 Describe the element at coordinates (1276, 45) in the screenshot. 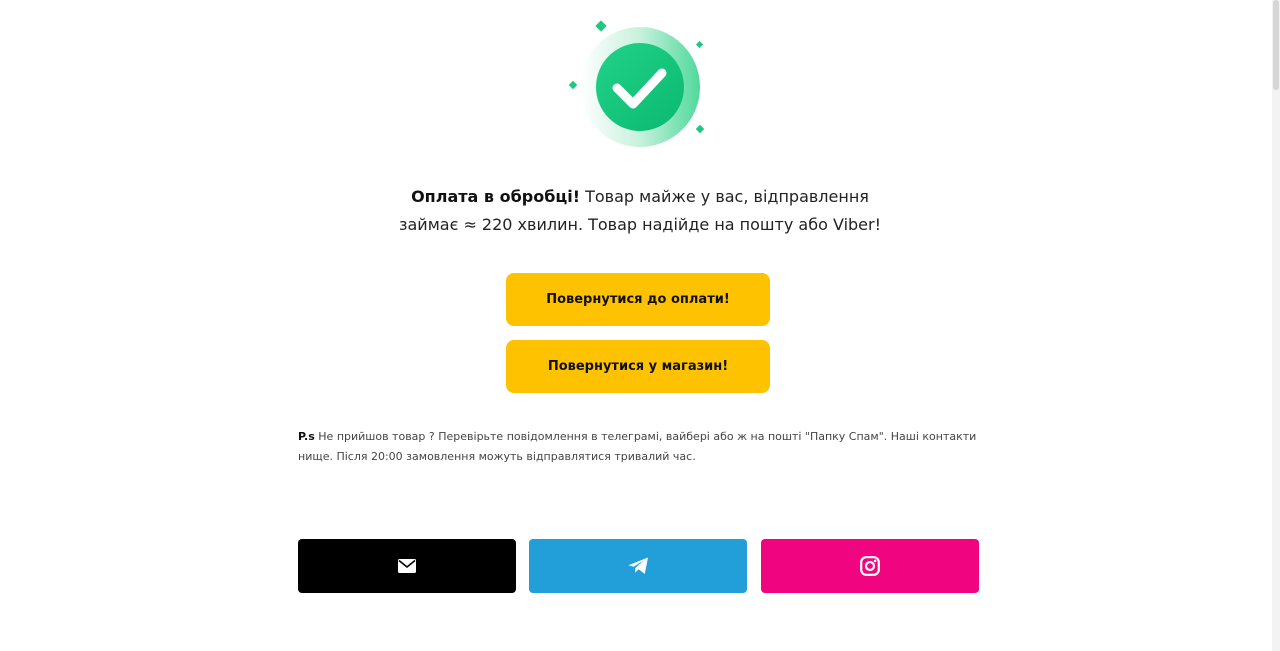

I see `scrollbar-thumb` at that location.